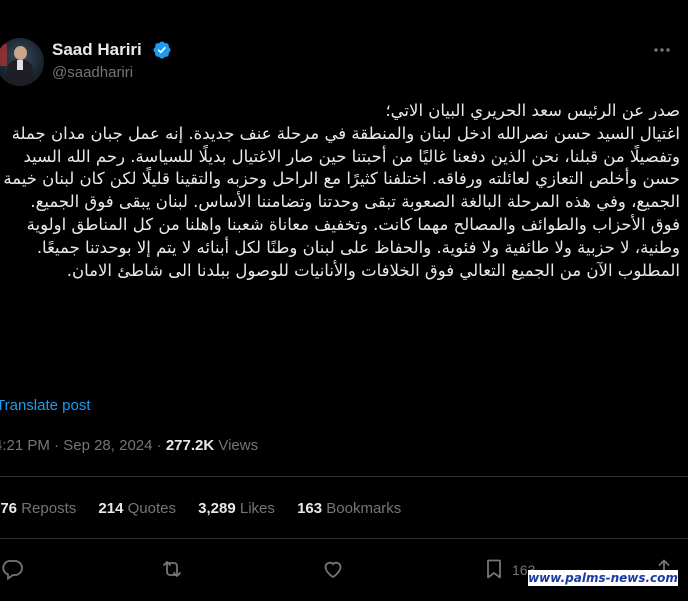 This screenshot has width=688, height=601. Describe the element at coordinates (137, 508) in the screenshot. I see `quotes-stat: 214 Quotes` at that location.